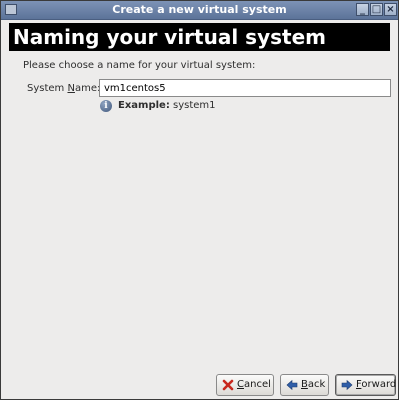 The image size is (399, 400). I want to click on close-button: ×, so click(390, 9).